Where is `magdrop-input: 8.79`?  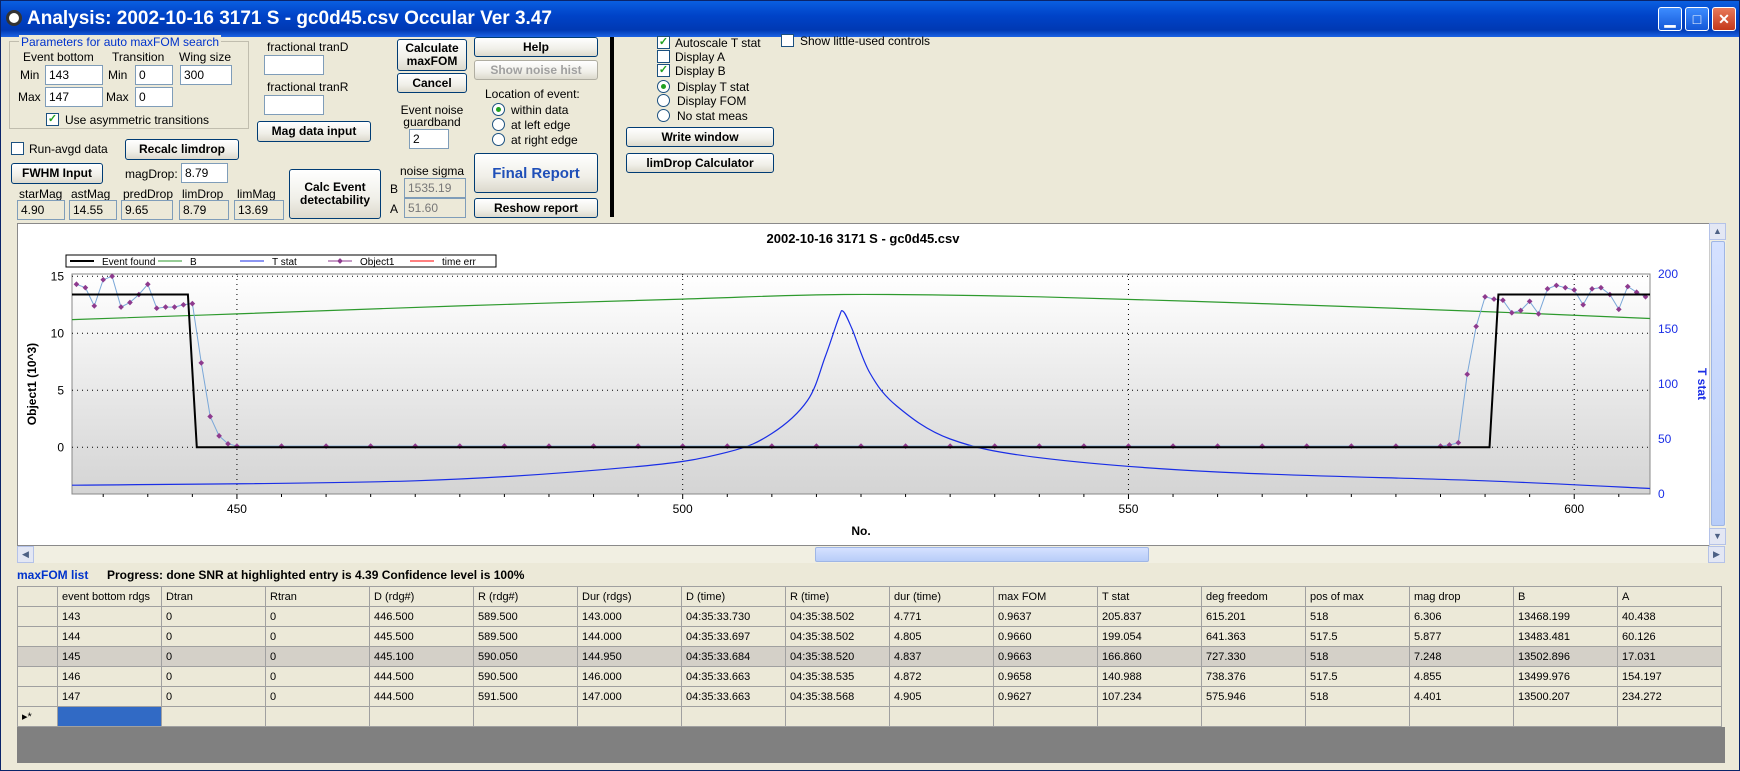 magdrop-input: 8.79 is located at coordinates (204, 173).